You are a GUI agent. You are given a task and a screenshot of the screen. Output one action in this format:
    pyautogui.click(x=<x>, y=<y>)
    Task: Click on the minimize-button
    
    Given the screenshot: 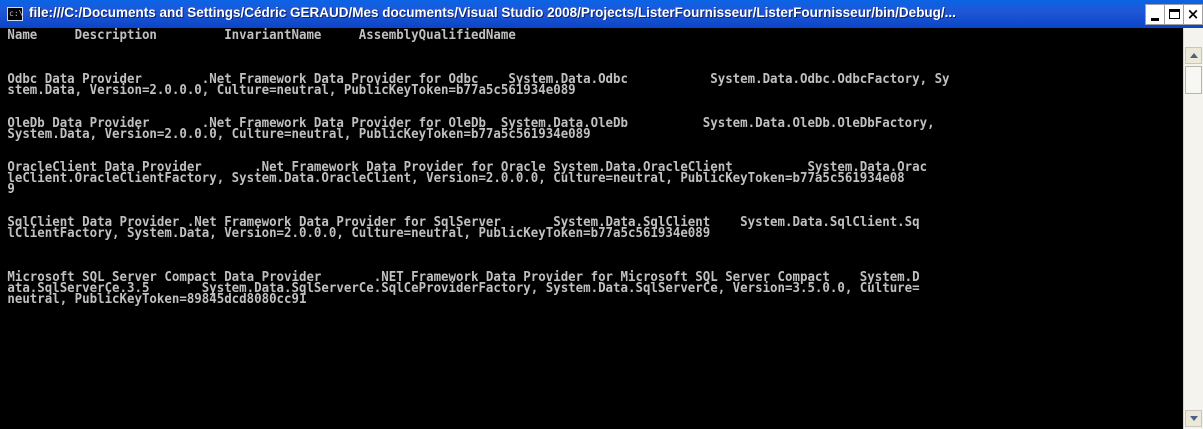 What is the action you would take?
    pyautogui.click(x=1155, y=14)
    